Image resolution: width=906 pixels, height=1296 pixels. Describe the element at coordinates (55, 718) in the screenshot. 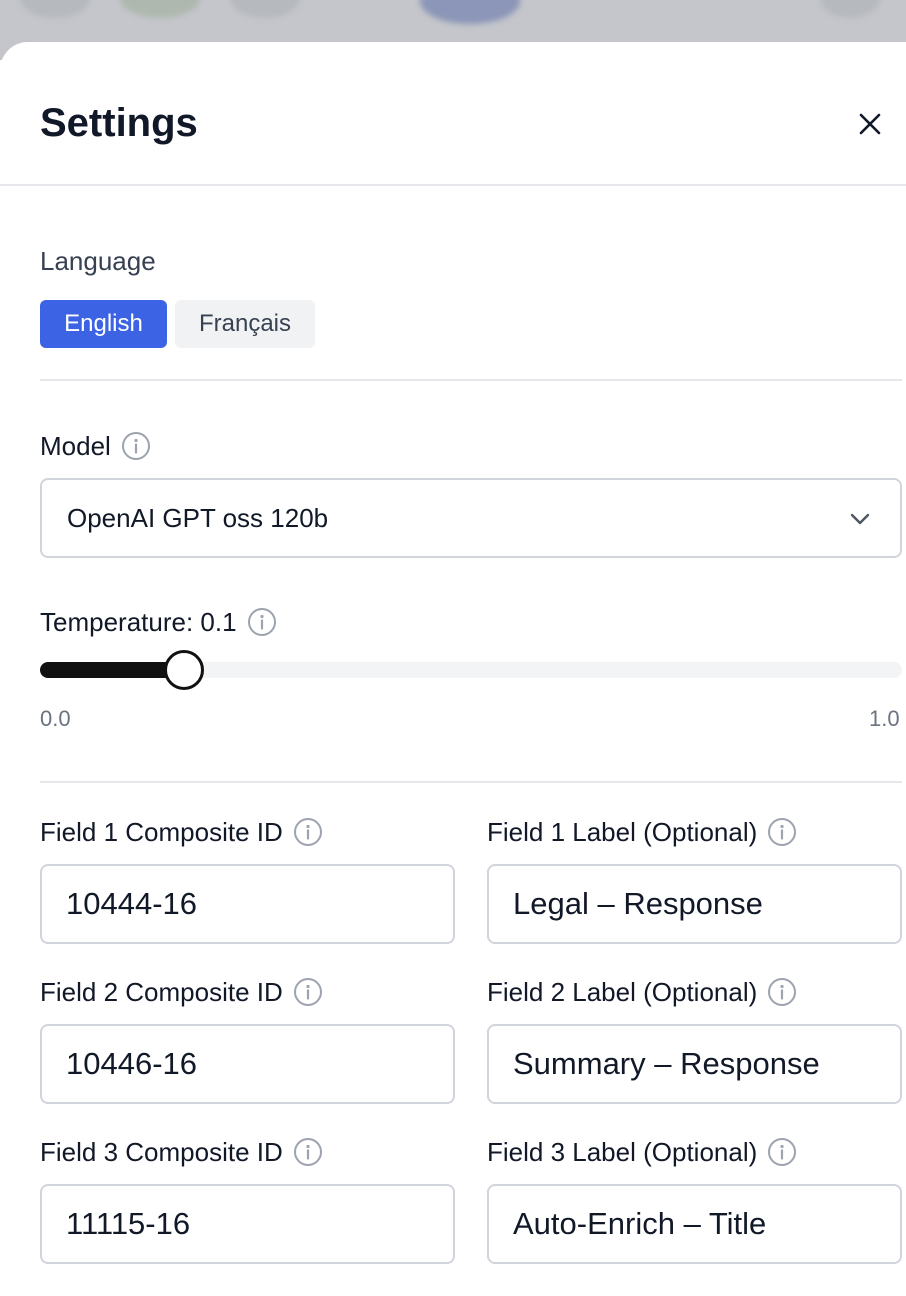

I see `temperature-min-label: 0.0` at that location.